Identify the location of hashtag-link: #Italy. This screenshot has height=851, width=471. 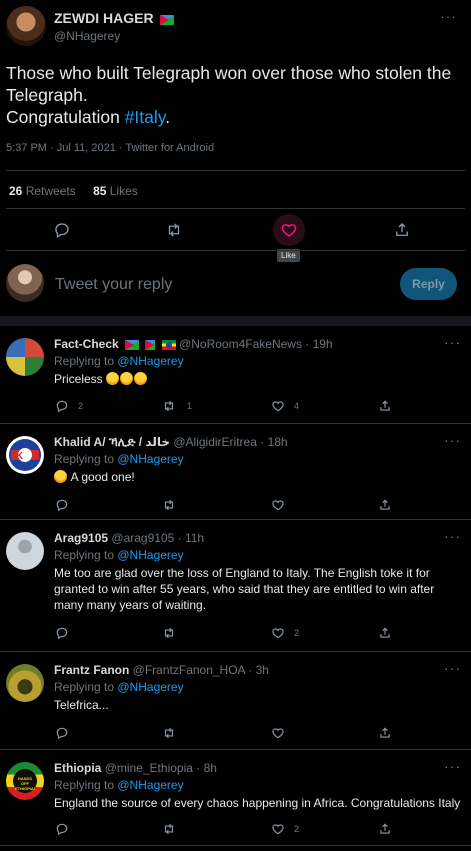
(145, 117).